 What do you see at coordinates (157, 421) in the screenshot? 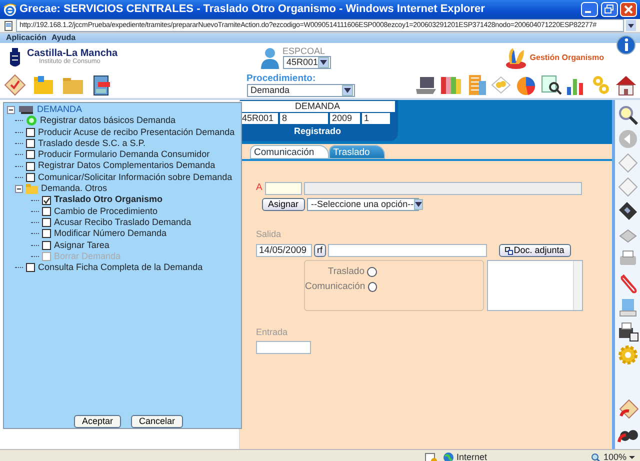
I see `dialog-button: Cancelar` at bounding box center [157, 421].